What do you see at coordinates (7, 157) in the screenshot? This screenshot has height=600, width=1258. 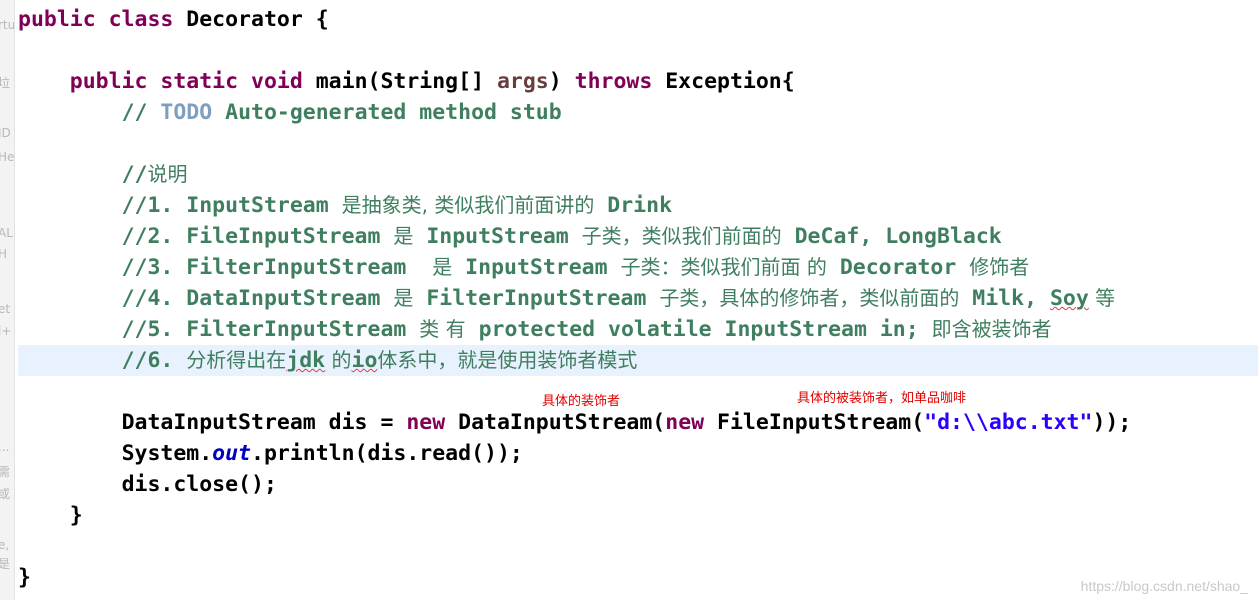 I see `gutter-fragment: He` at bounding box center [7, 157].